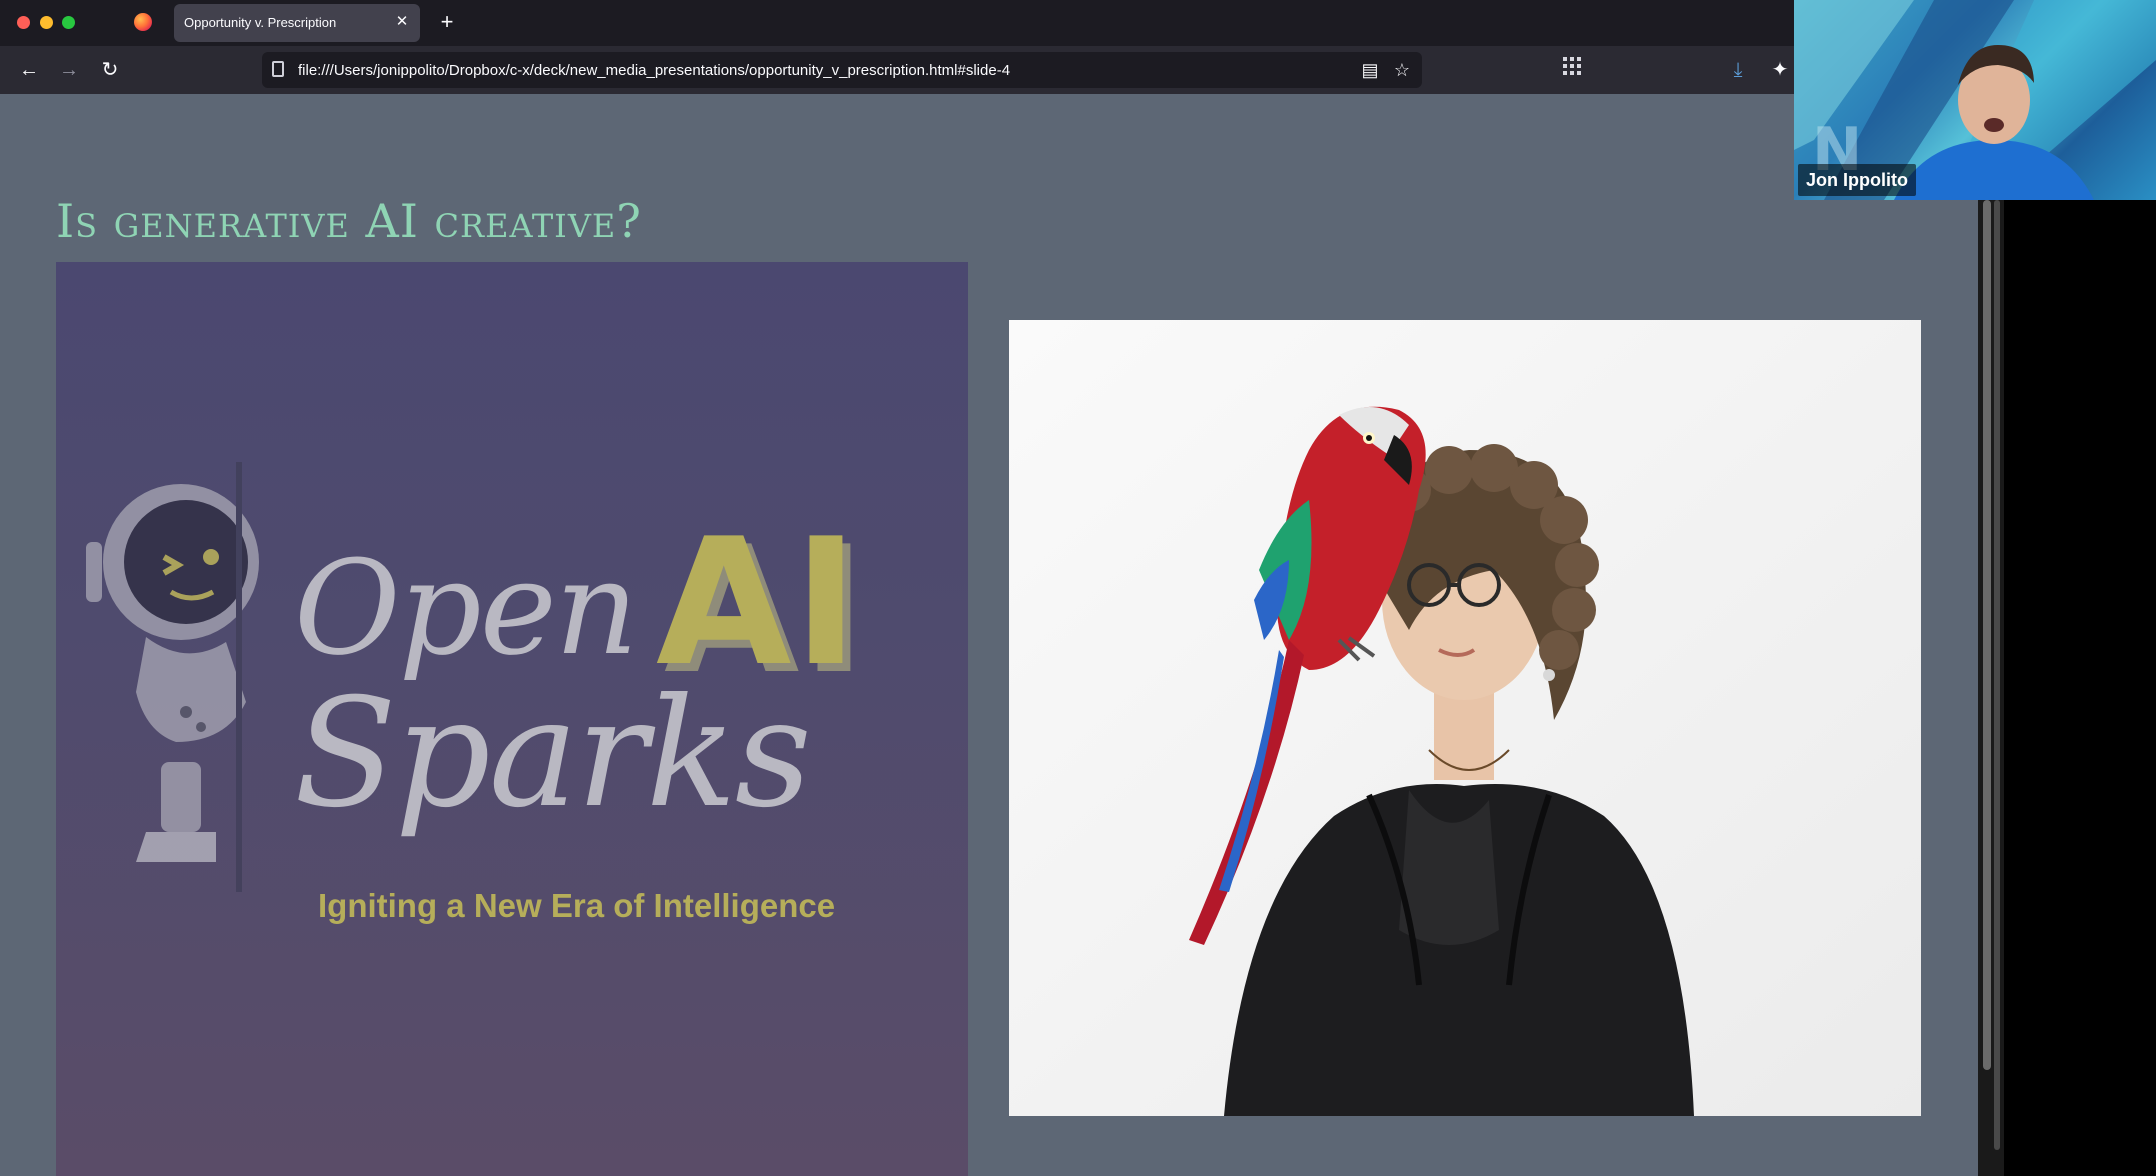 The height and width of the screenshot is (1176, 2156). What do you see at coordinates (29, 70) in the screenshot?
I see `back-button: ←` at bounding box center [29, 70].